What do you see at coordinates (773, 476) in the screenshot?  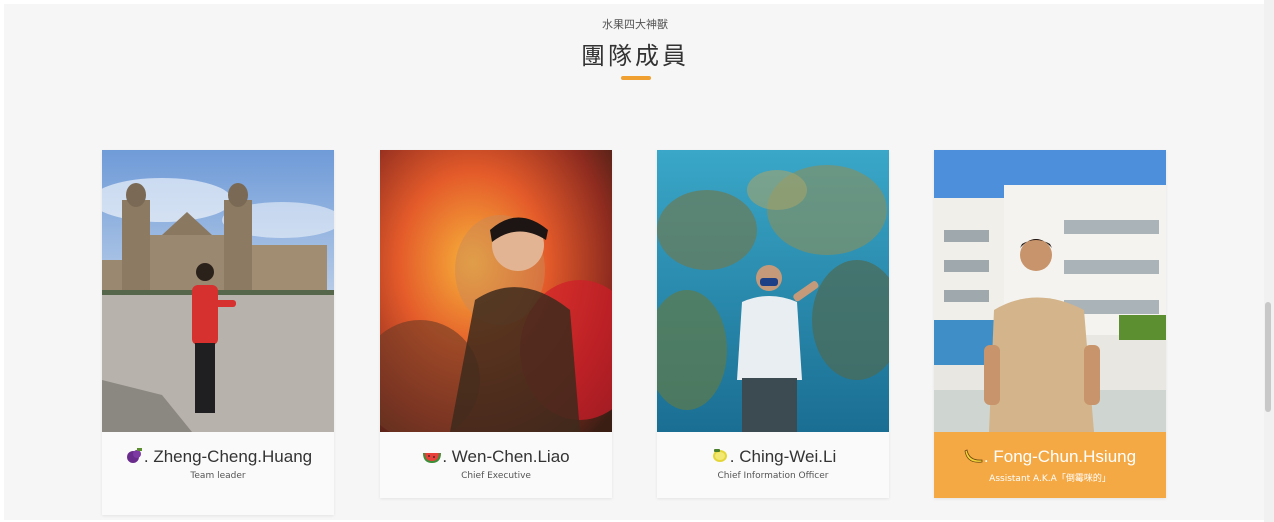 I see `member-role: Chief Information Officer` at bounding box center [773, 476].